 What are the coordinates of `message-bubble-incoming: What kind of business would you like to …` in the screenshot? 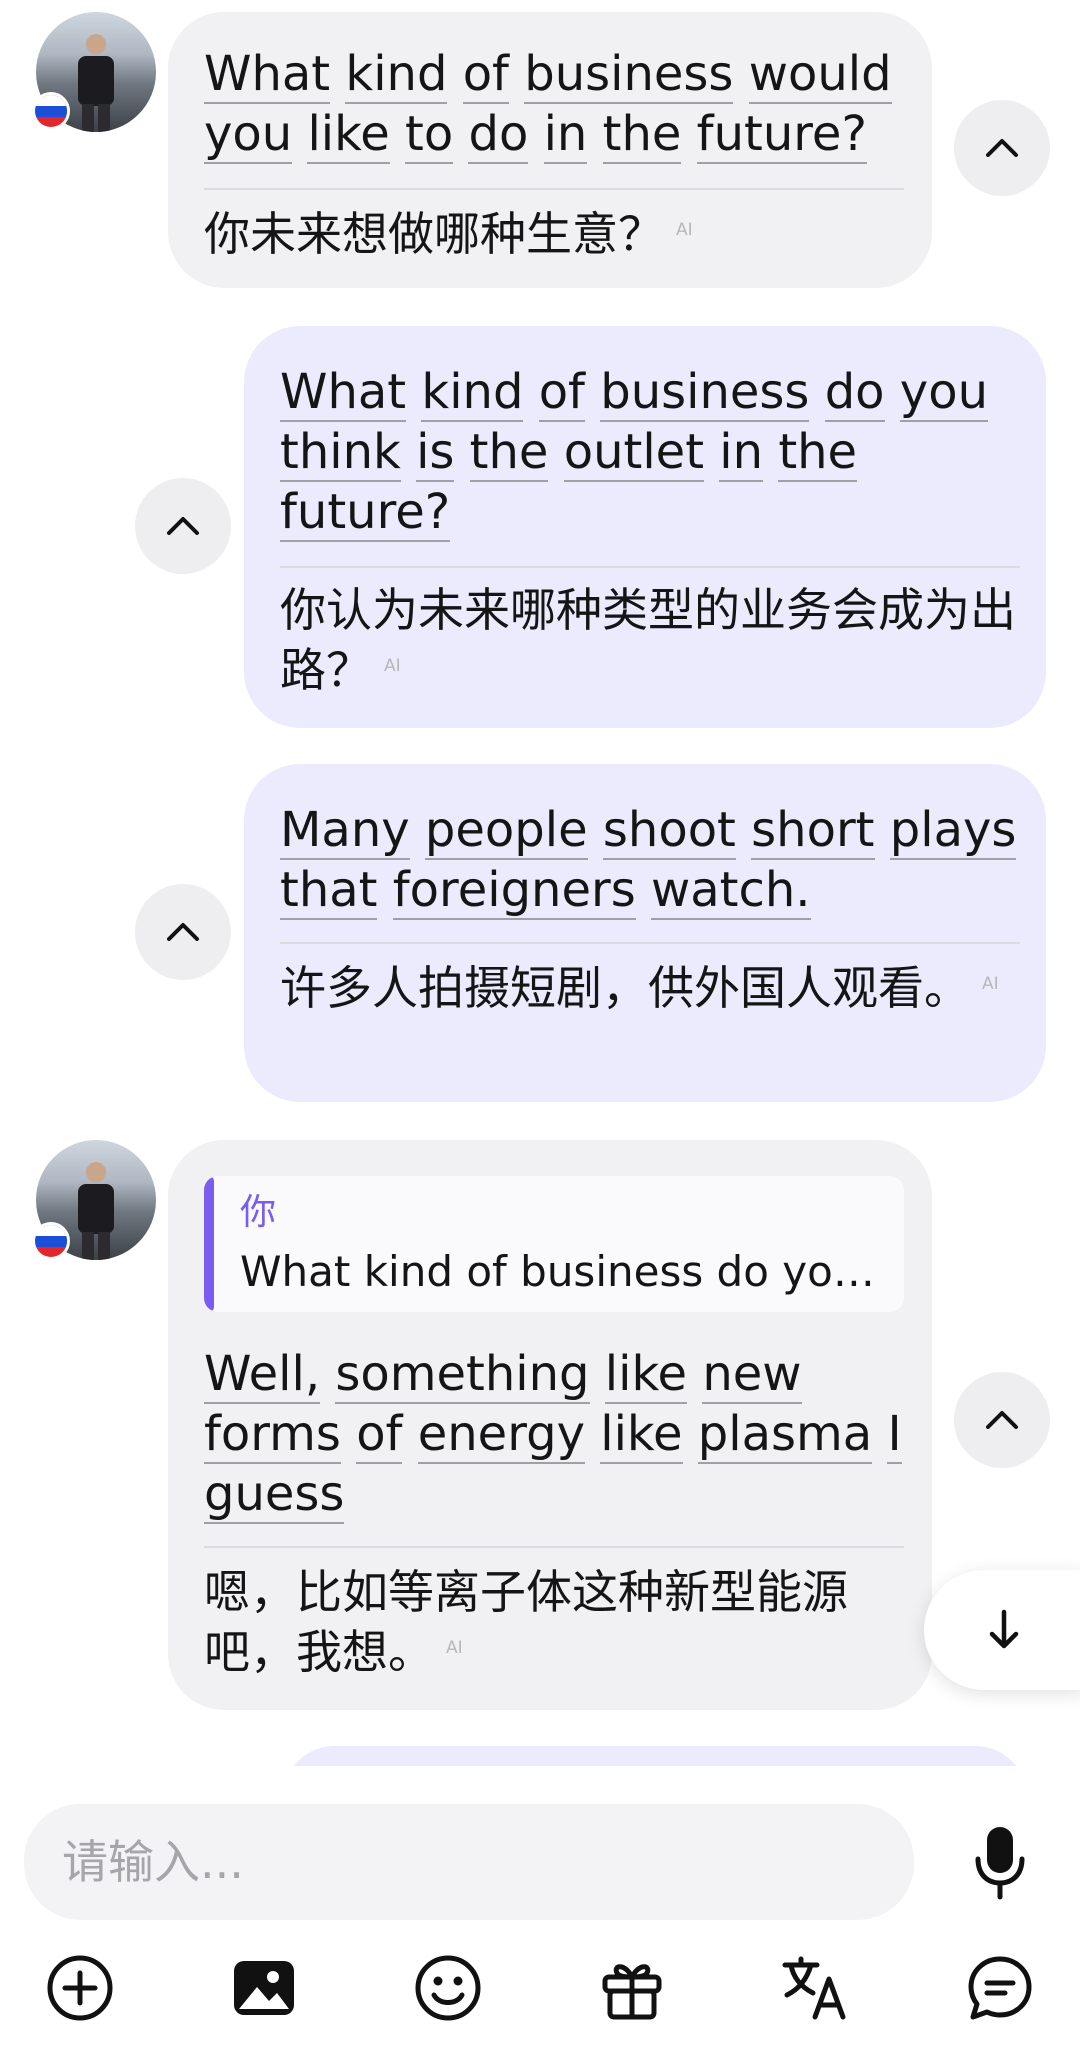 It's located at (550, 150).